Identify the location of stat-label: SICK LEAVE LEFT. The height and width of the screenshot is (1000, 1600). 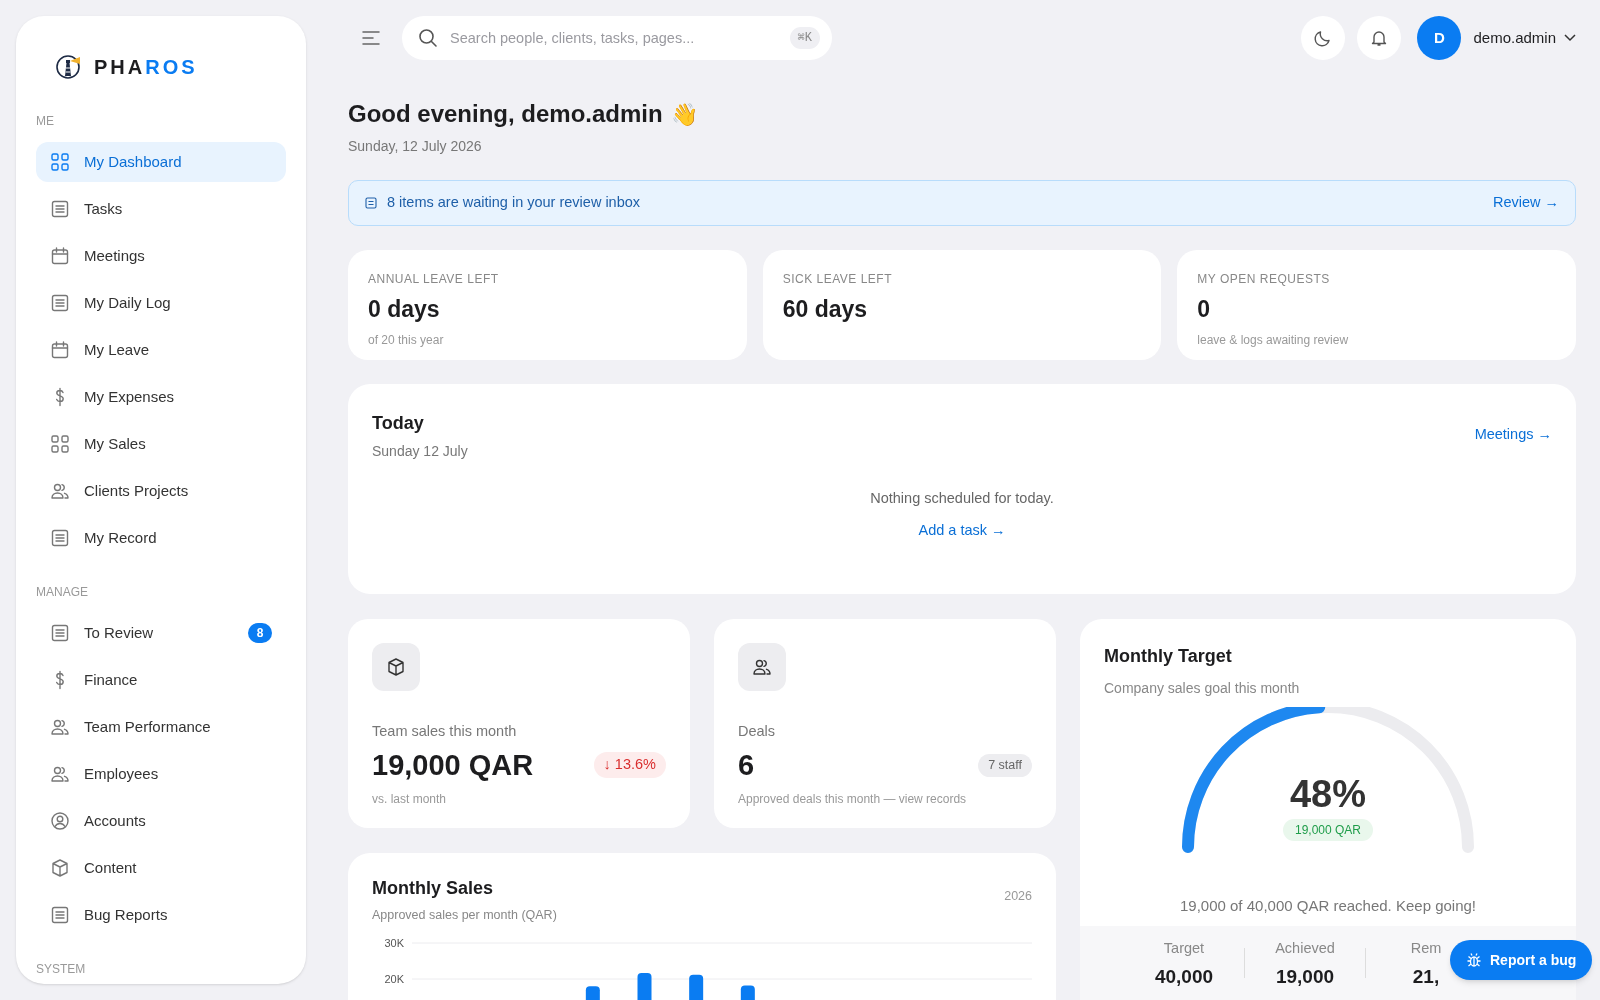
(837, 279).